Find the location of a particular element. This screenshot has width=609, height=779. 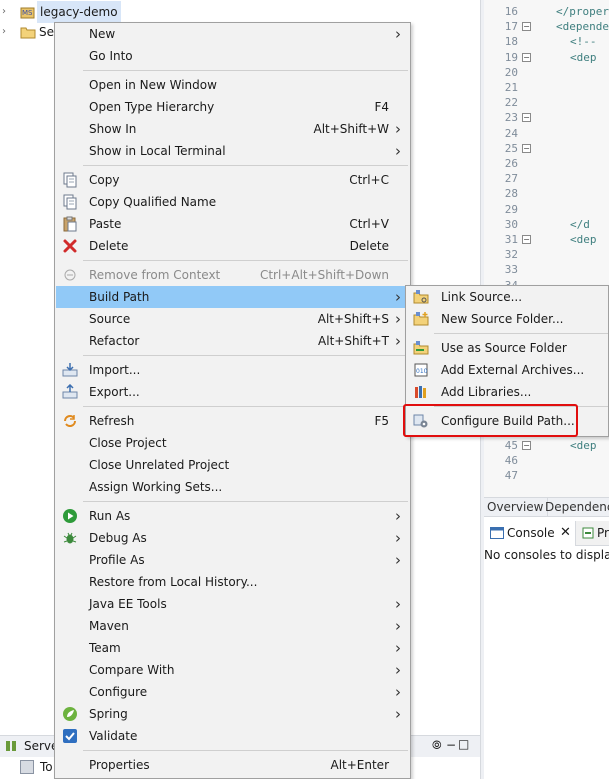

menu-item-paste: Paste Ctrl+V is located at coordinates (232, 224).